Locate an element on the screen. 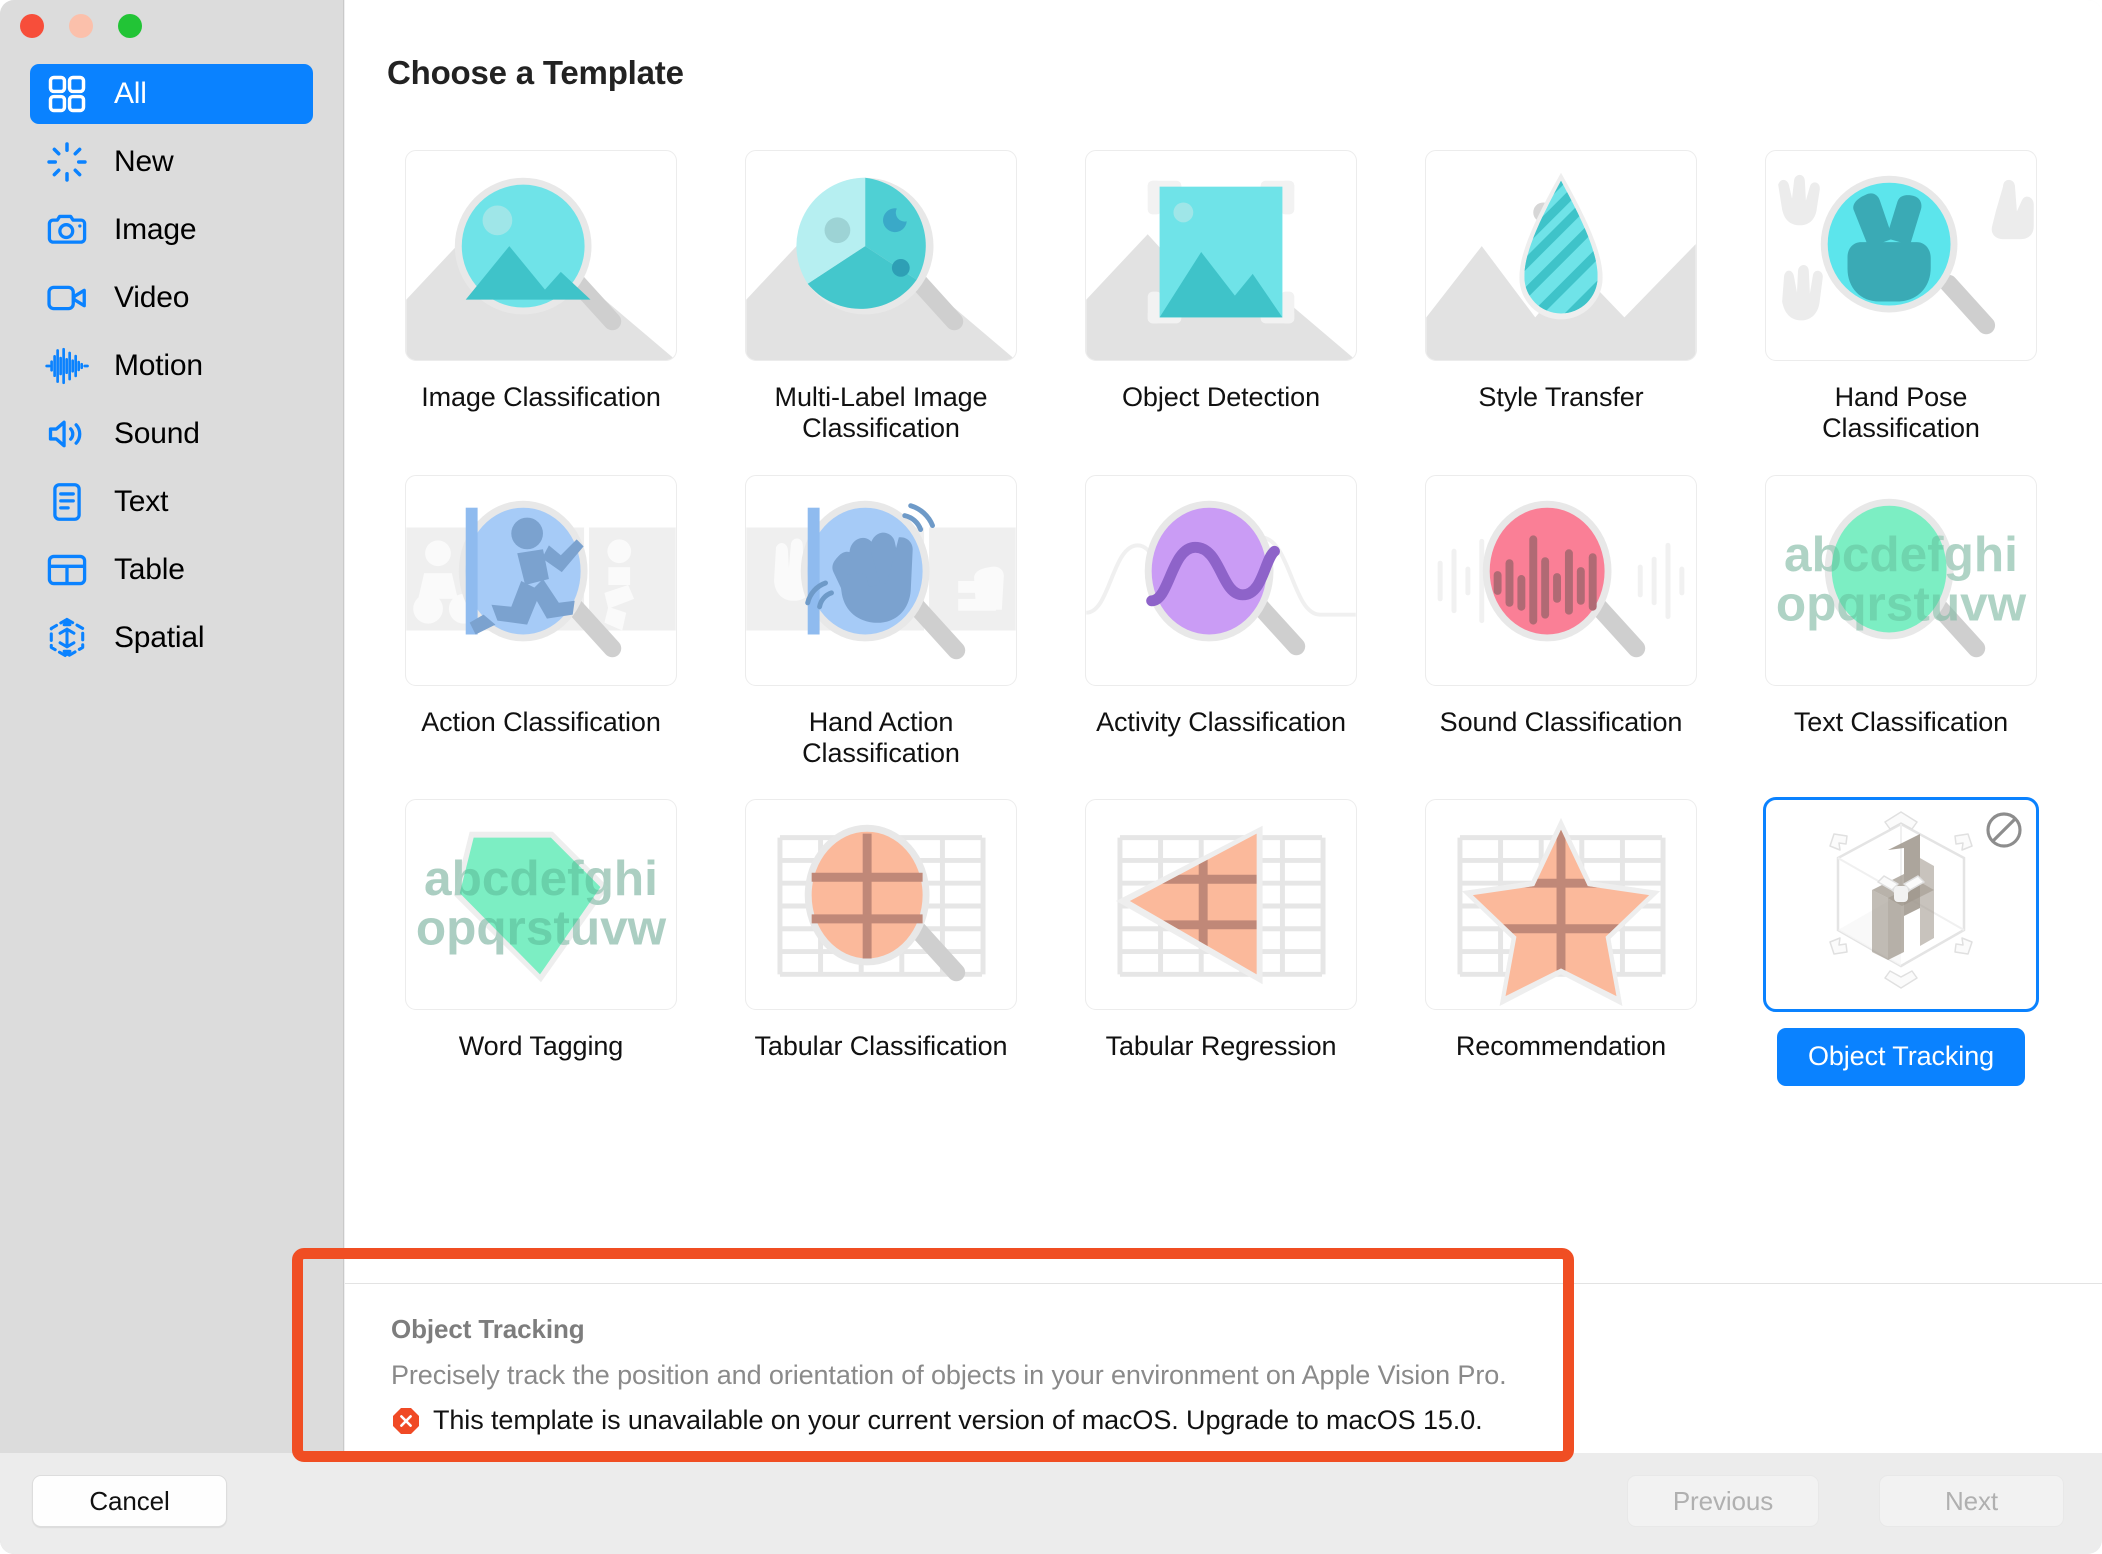 The height and width of the screenshot is (1554, 2102). template-label: Sound Classification is located at coordinates (1561, 721).